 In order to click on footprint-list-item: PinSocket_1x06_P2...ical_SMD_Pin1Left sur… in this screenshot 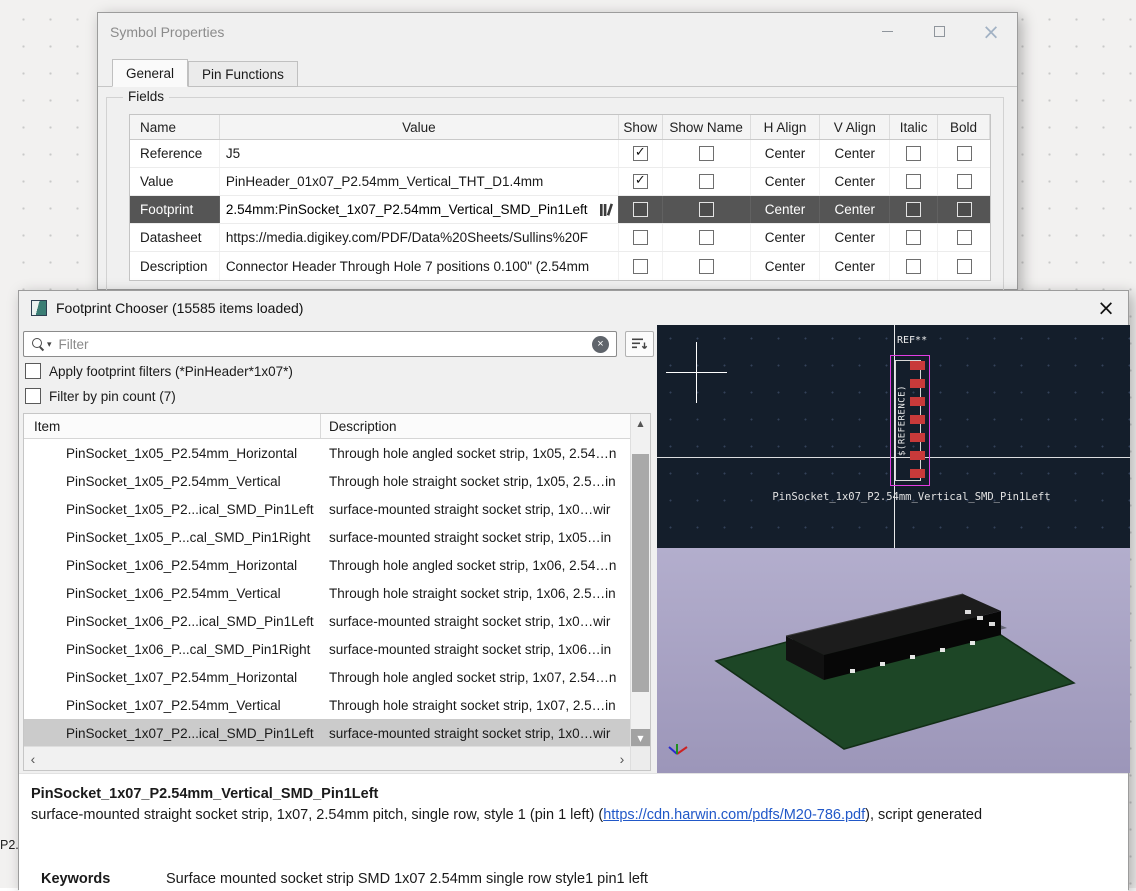, I will do `click(327, 621)`.